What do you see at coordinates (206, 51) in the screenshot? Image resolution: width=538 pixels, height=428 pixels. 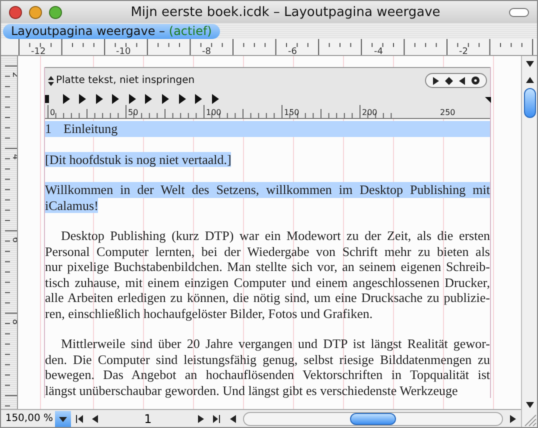 I see `ruler-number: -8` at bounding box center [206, 51].